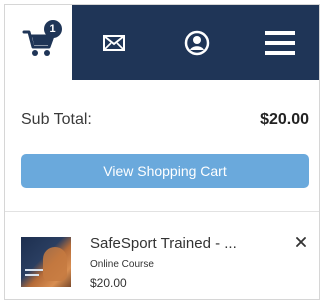  Describe the element at coordinates (52, 28) in the screenshot. I see `cart-count-badge: 1` at that location.